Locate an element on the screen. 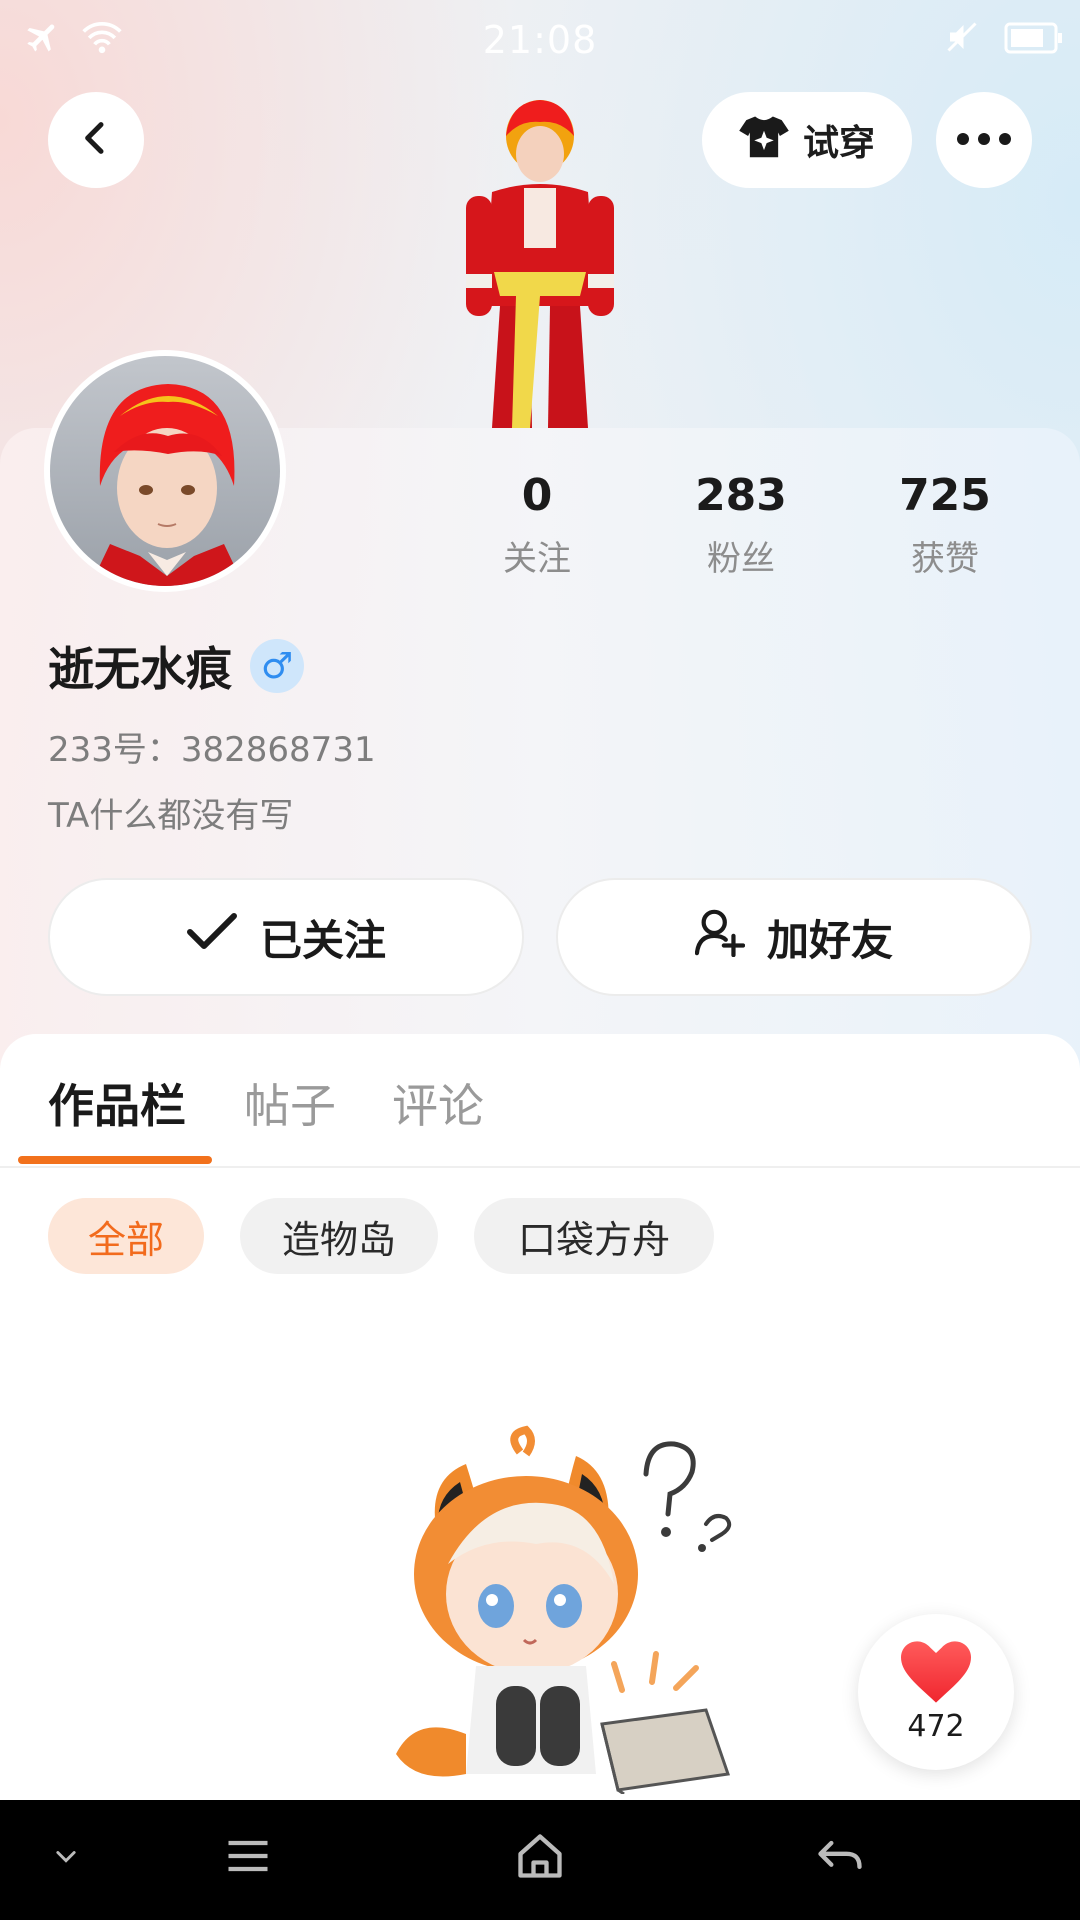  following-button-label: 已关注 is located at coordinates (322, 940).